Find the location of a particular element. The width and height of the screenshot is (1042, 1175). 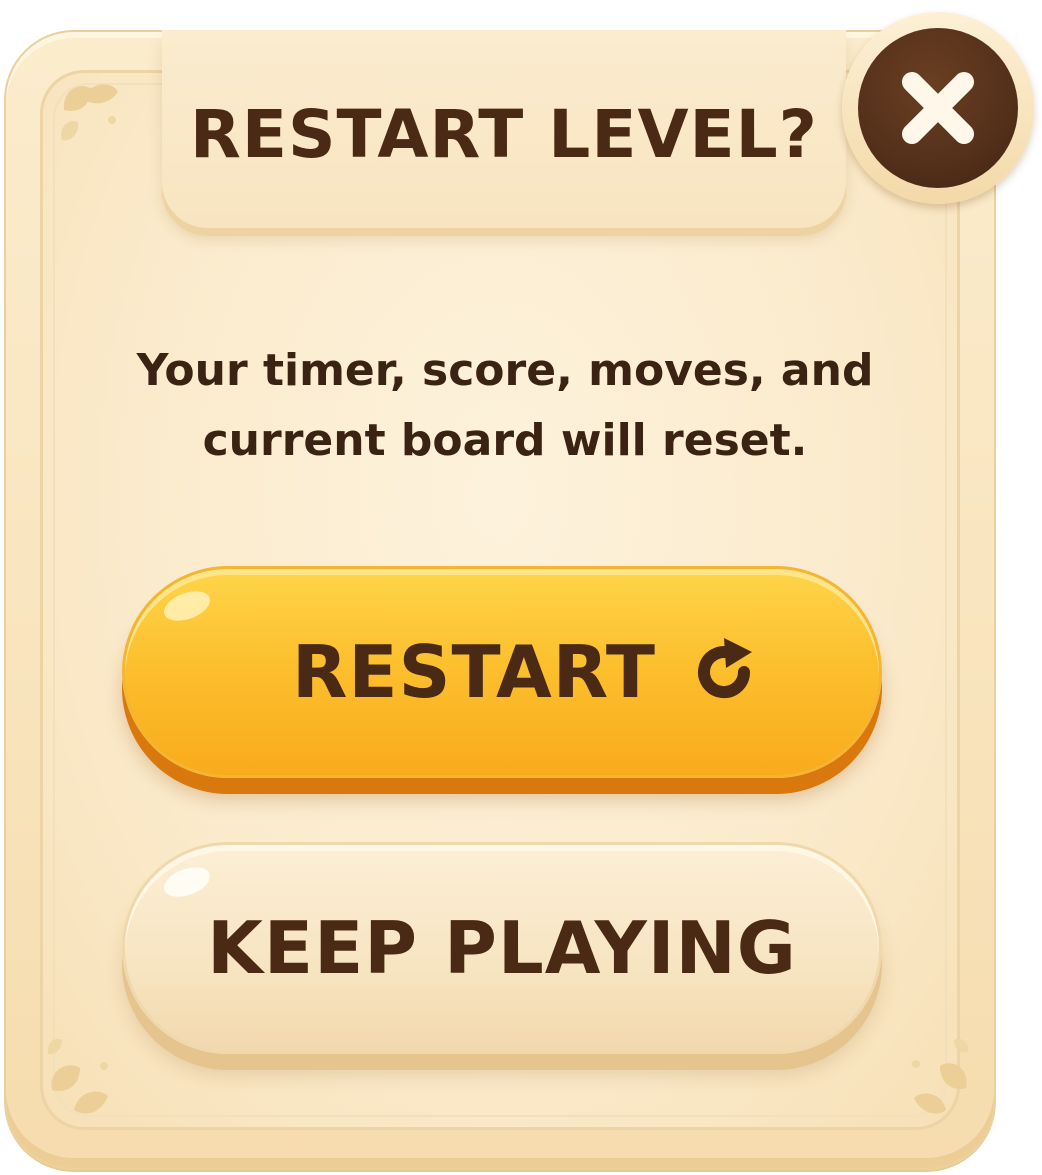

close-button-core is located at coordinates (938, 108).